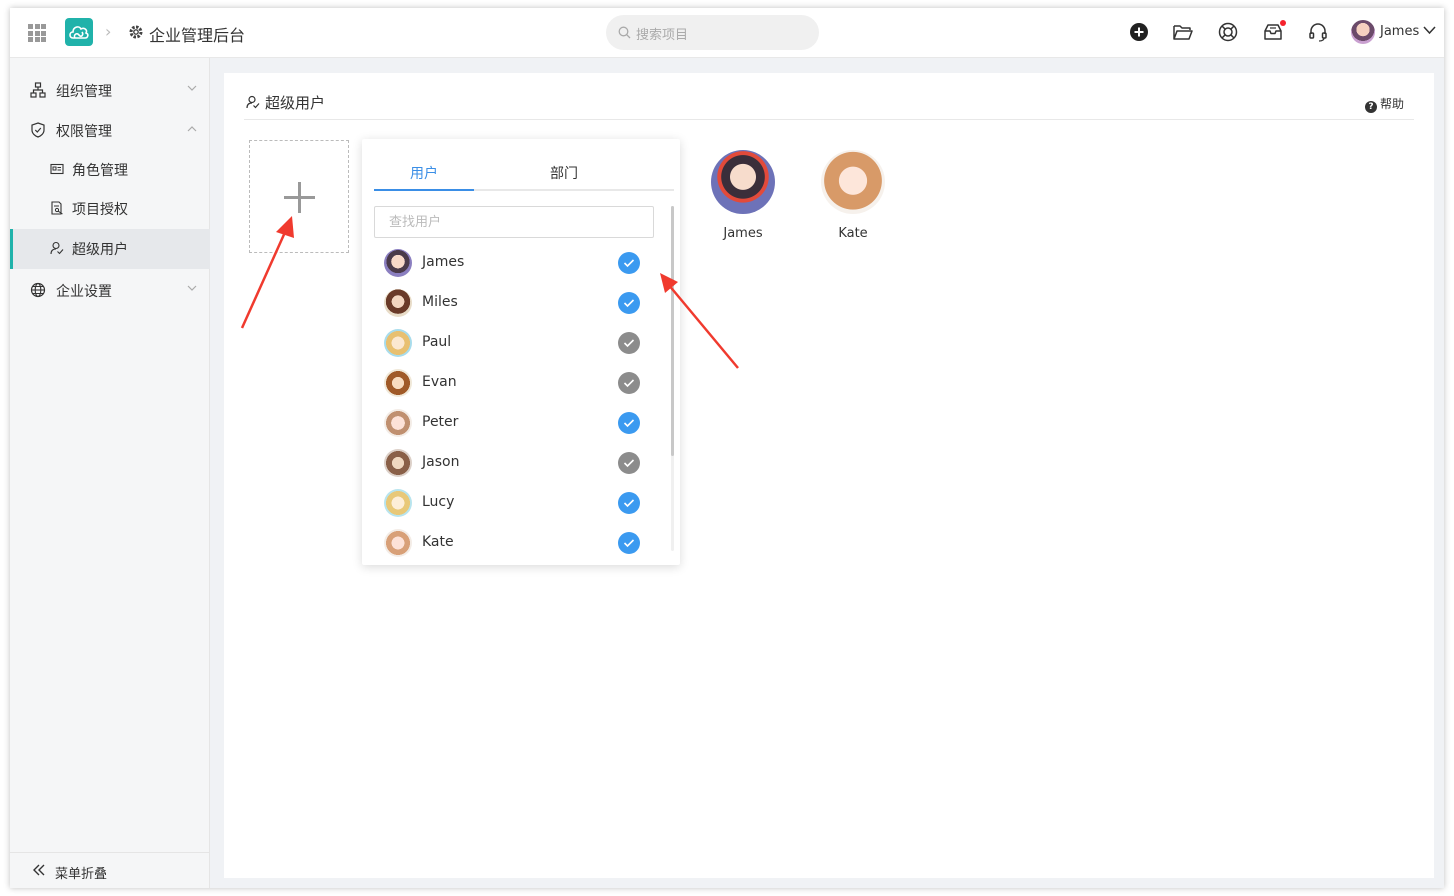 The image size is (1454, 896). I want to click on breadcrumb-title: 企业管理后台, so click(197, 34).